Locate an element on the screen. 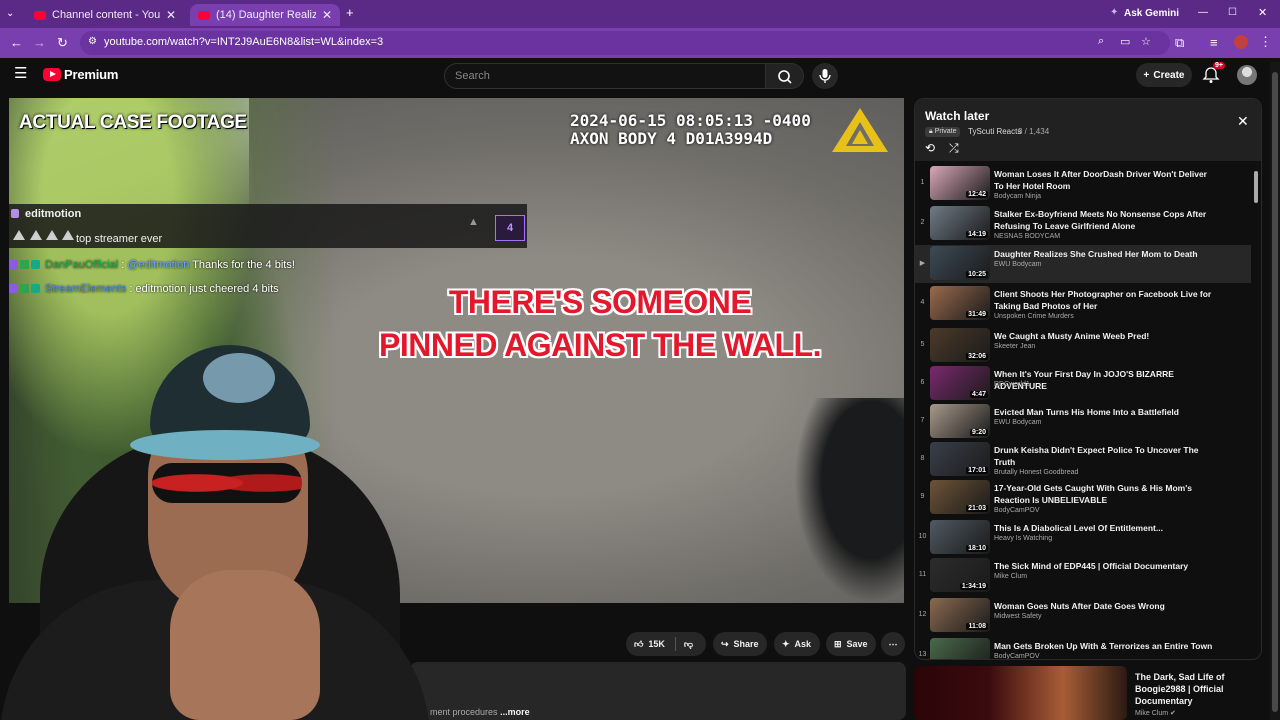  playlist-item-thumbnail: 4:47 is located at coordinates (960, 383).